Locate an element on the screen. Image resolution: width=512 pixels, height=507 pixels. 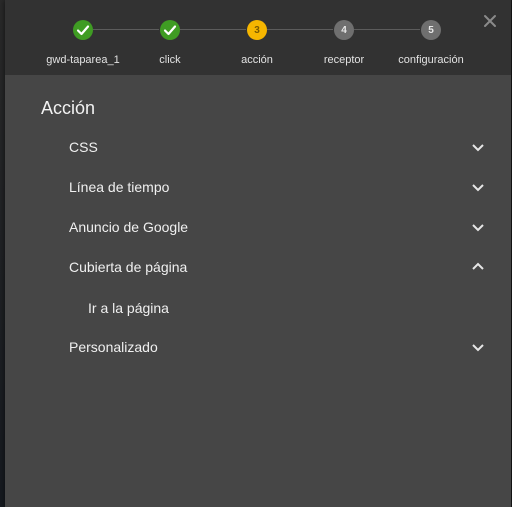
step-3-indicator: 3 is located at coordinates (257, 30).